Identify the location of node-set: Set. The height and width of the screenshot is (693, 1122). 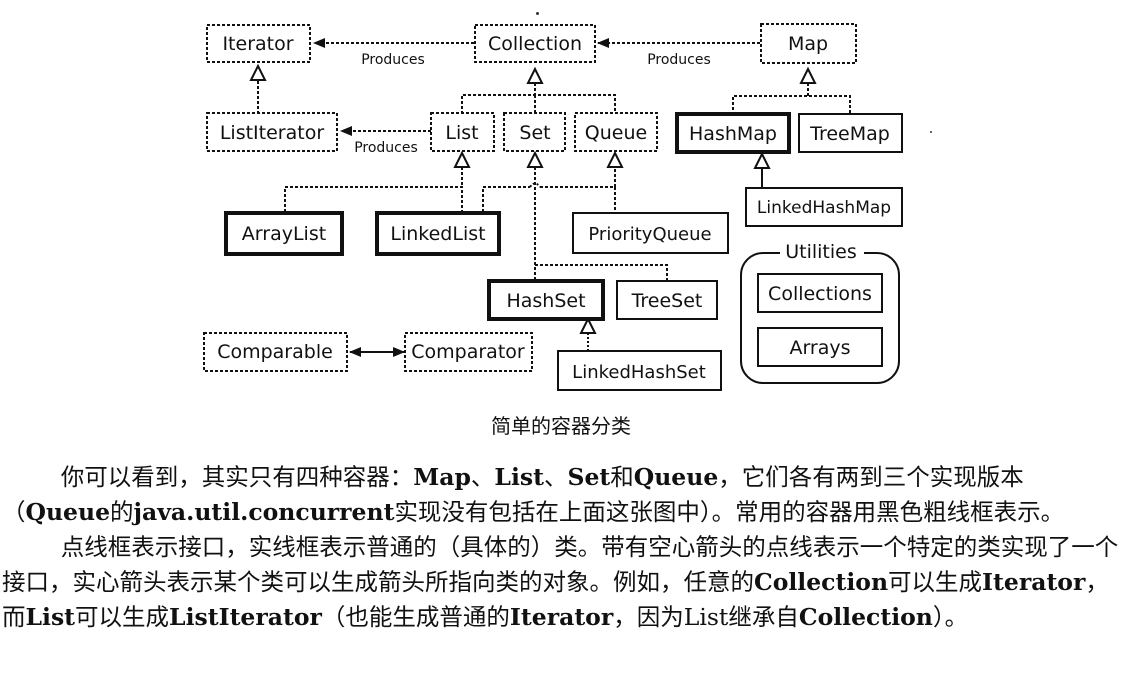
(534, 132).